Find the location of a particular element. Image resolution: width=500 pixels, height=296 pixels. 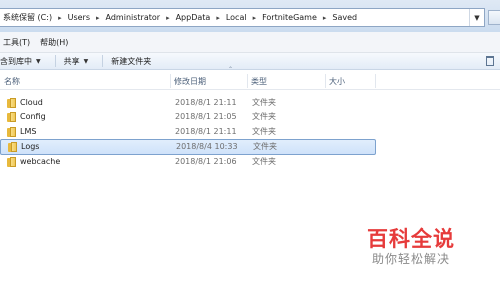

view-options-icon is located at coordinates (490, 61).